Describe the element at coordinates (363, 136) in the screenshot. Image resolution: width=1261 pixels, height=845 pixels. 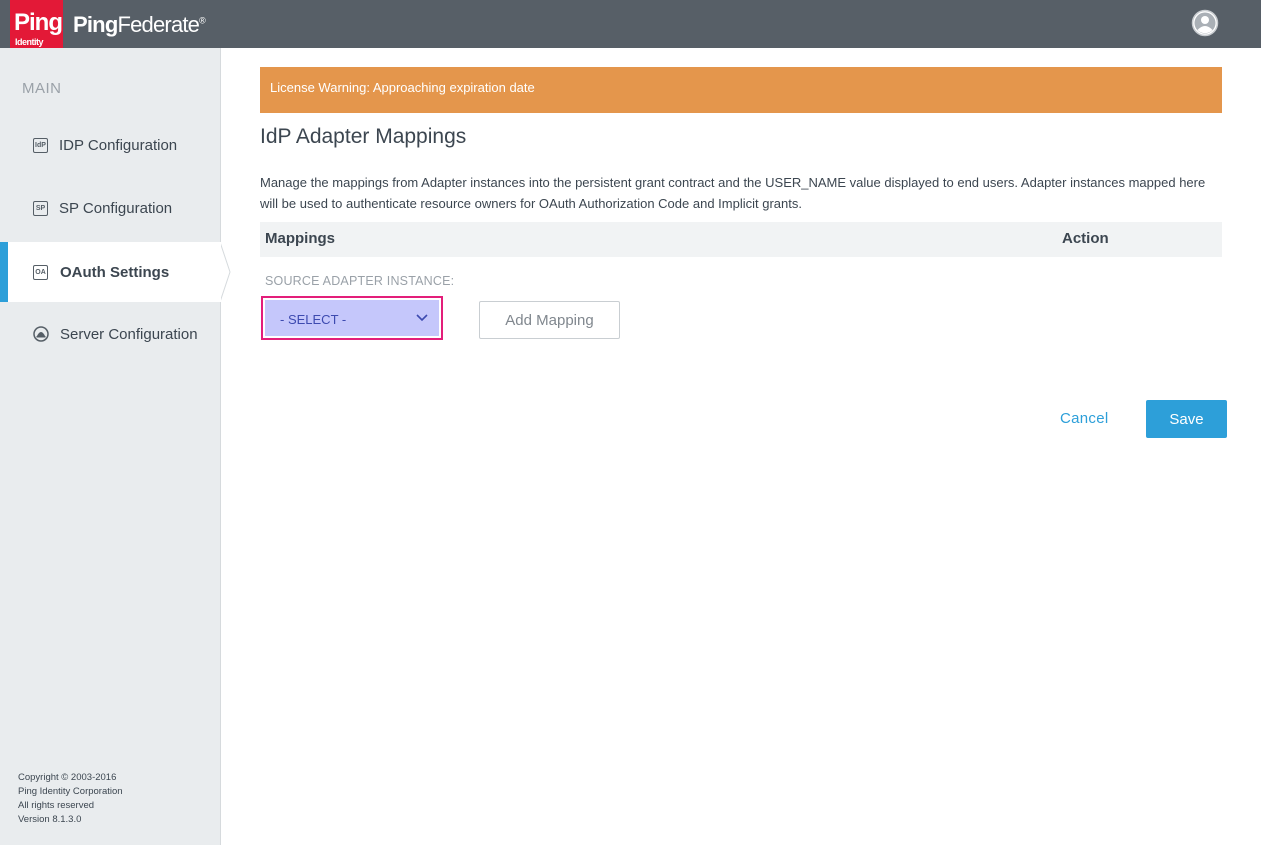
I see `page-title: IdP Adapter Mappings` at that location.